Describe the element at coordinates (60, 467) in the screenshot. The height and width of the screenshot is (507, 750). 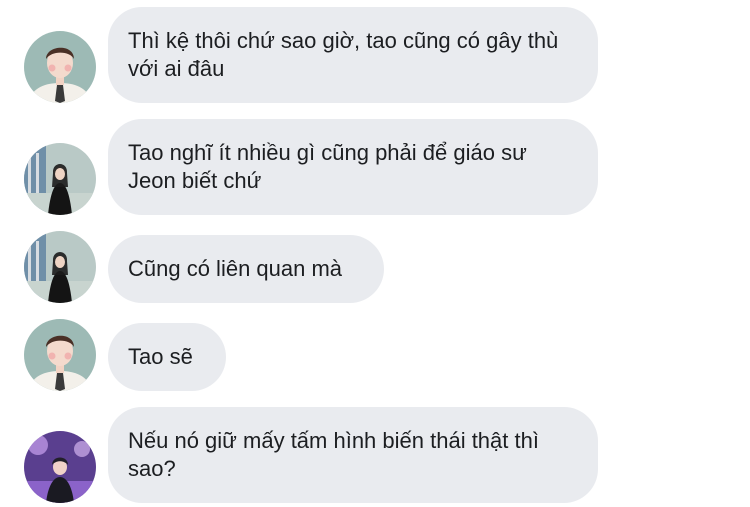
I see `purple-stage-avatar` at that location.